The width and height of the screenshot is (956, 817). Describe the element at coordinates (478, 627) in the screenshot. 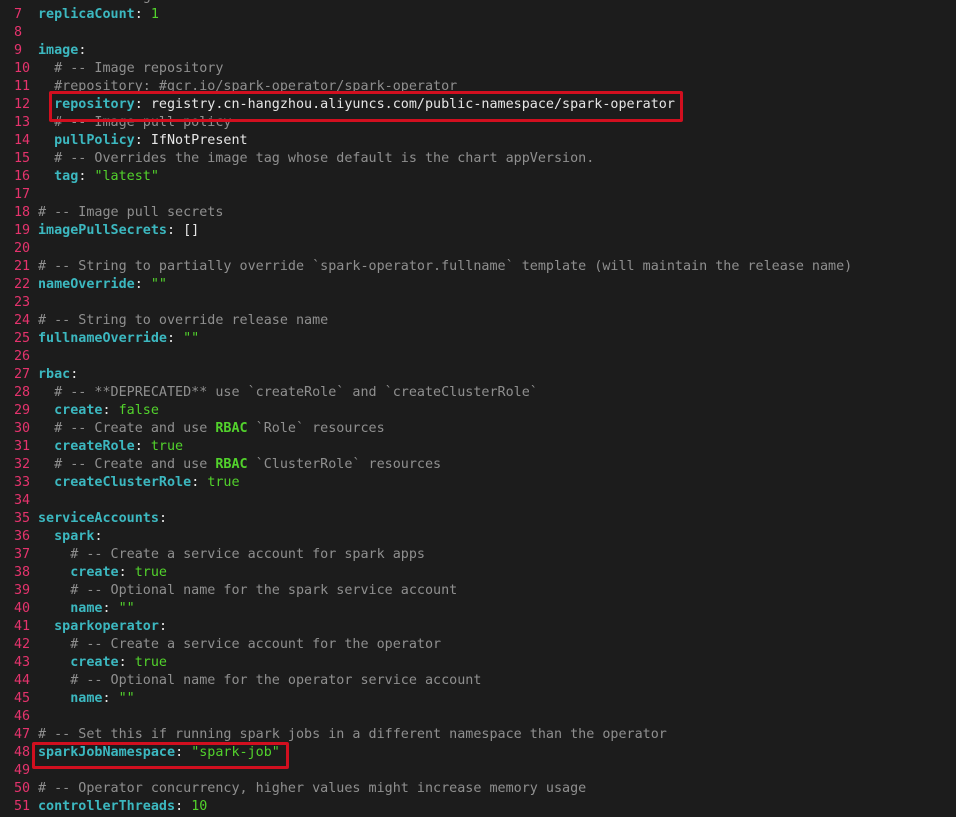

I see `code-line: 41 sparkoperator:` at that location.